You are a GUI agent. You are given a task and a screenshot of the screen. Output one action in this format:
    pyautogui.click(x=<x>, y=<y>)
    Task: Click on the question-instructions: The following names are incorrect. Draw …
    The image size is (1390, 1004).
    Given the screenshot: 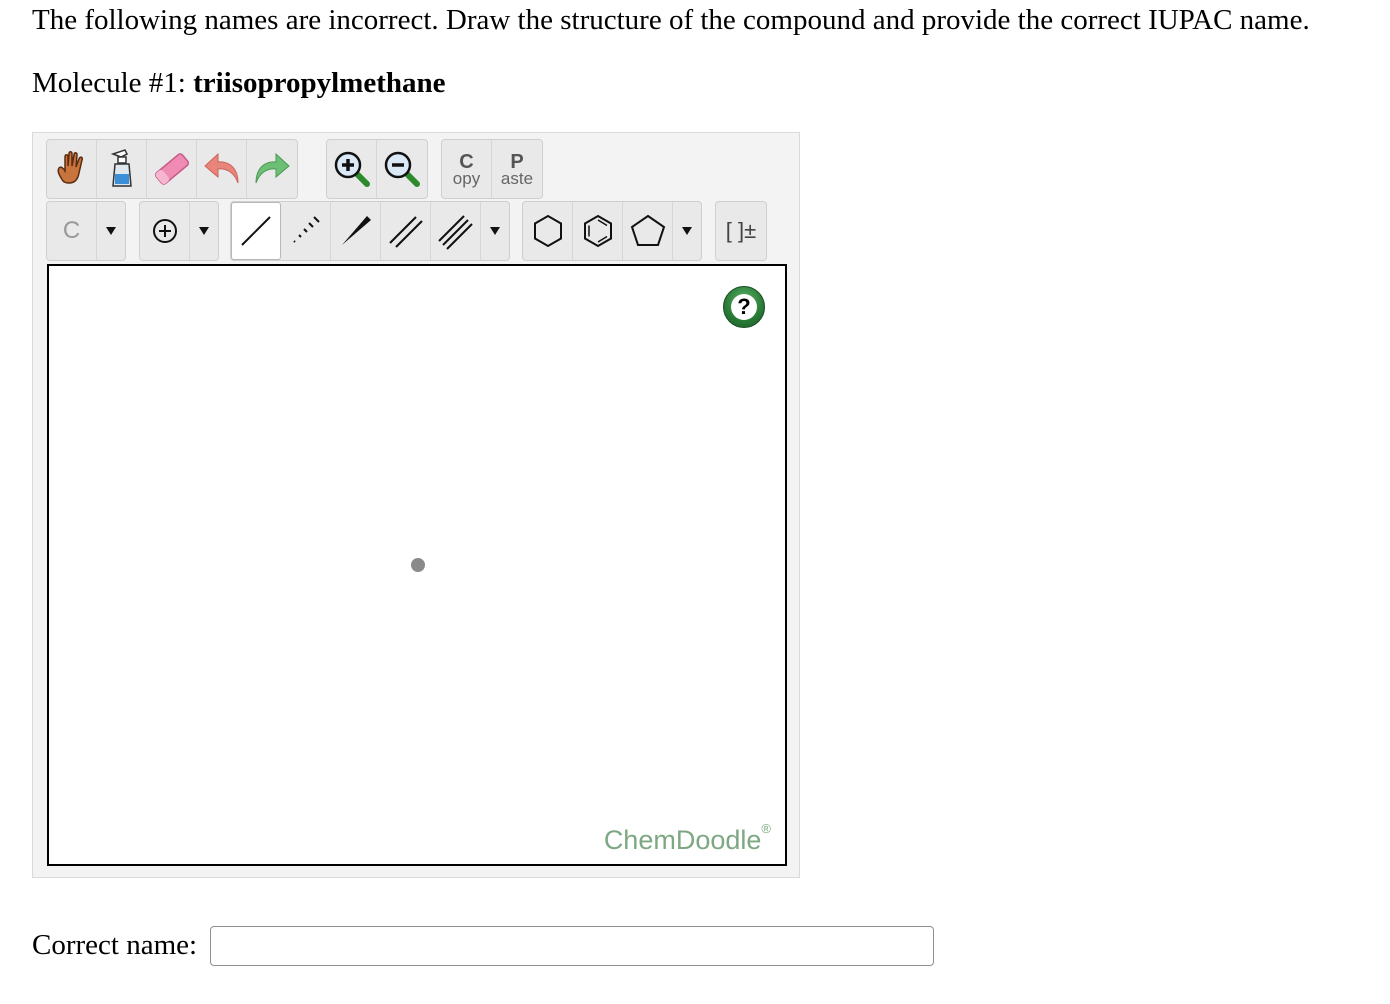 What is the action you would take?
    pyautogui.click(x=671, y=20)
    